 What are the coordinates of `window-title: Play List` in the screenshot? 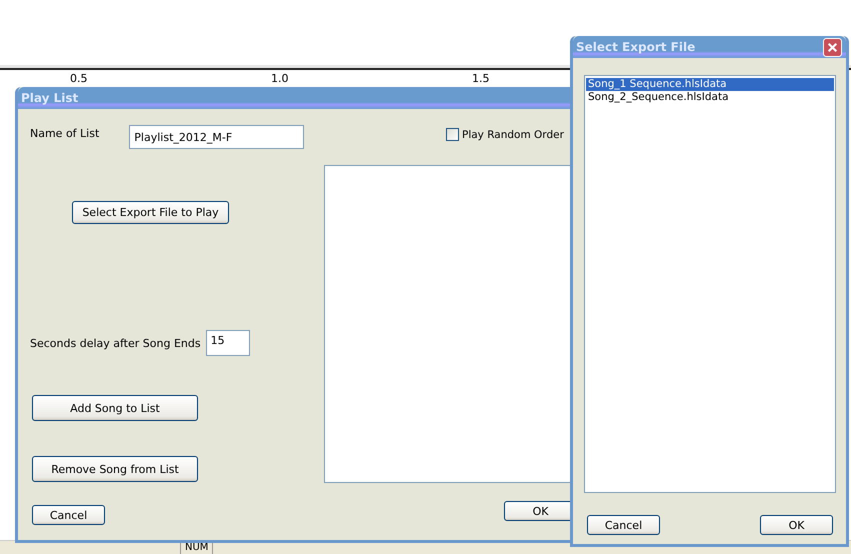 It's located at (49, 98).